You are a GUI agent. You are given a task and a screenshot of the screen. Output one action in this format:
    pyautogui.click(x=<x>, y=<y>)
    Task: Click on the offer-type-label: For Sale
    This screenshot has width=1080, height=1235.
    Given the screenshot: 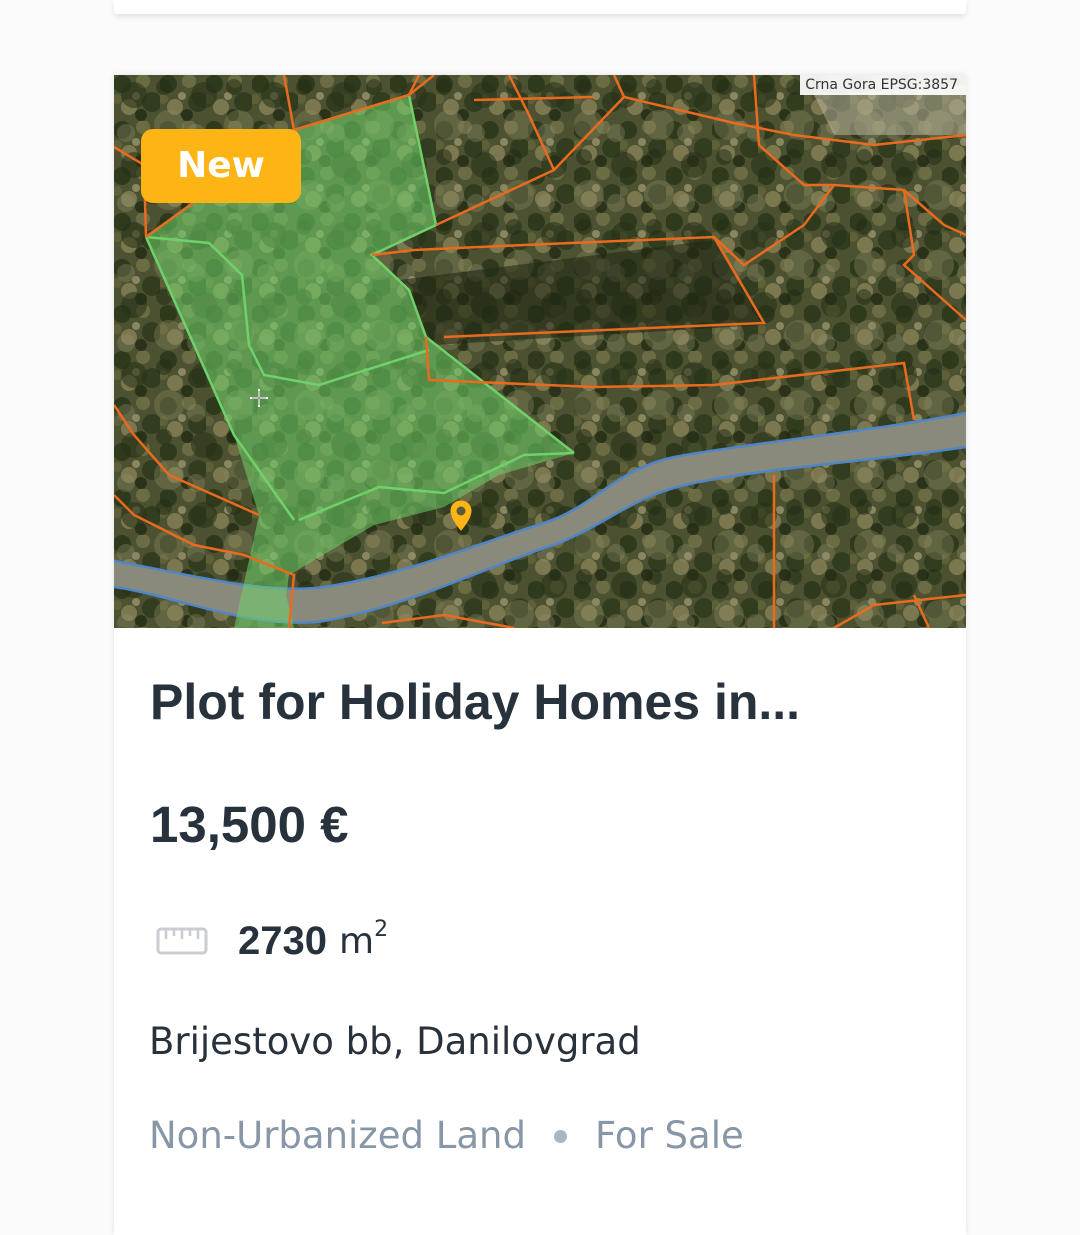 What is the action you would take?
    pyautogui.click(x=669, y=1135)
    